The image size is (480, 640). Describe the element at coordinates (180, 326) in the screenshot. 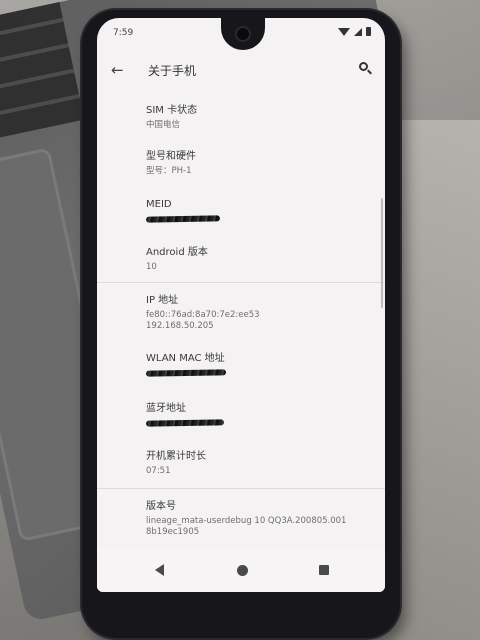

I see `item-value-secondary: 192.168.50.205` at that location.